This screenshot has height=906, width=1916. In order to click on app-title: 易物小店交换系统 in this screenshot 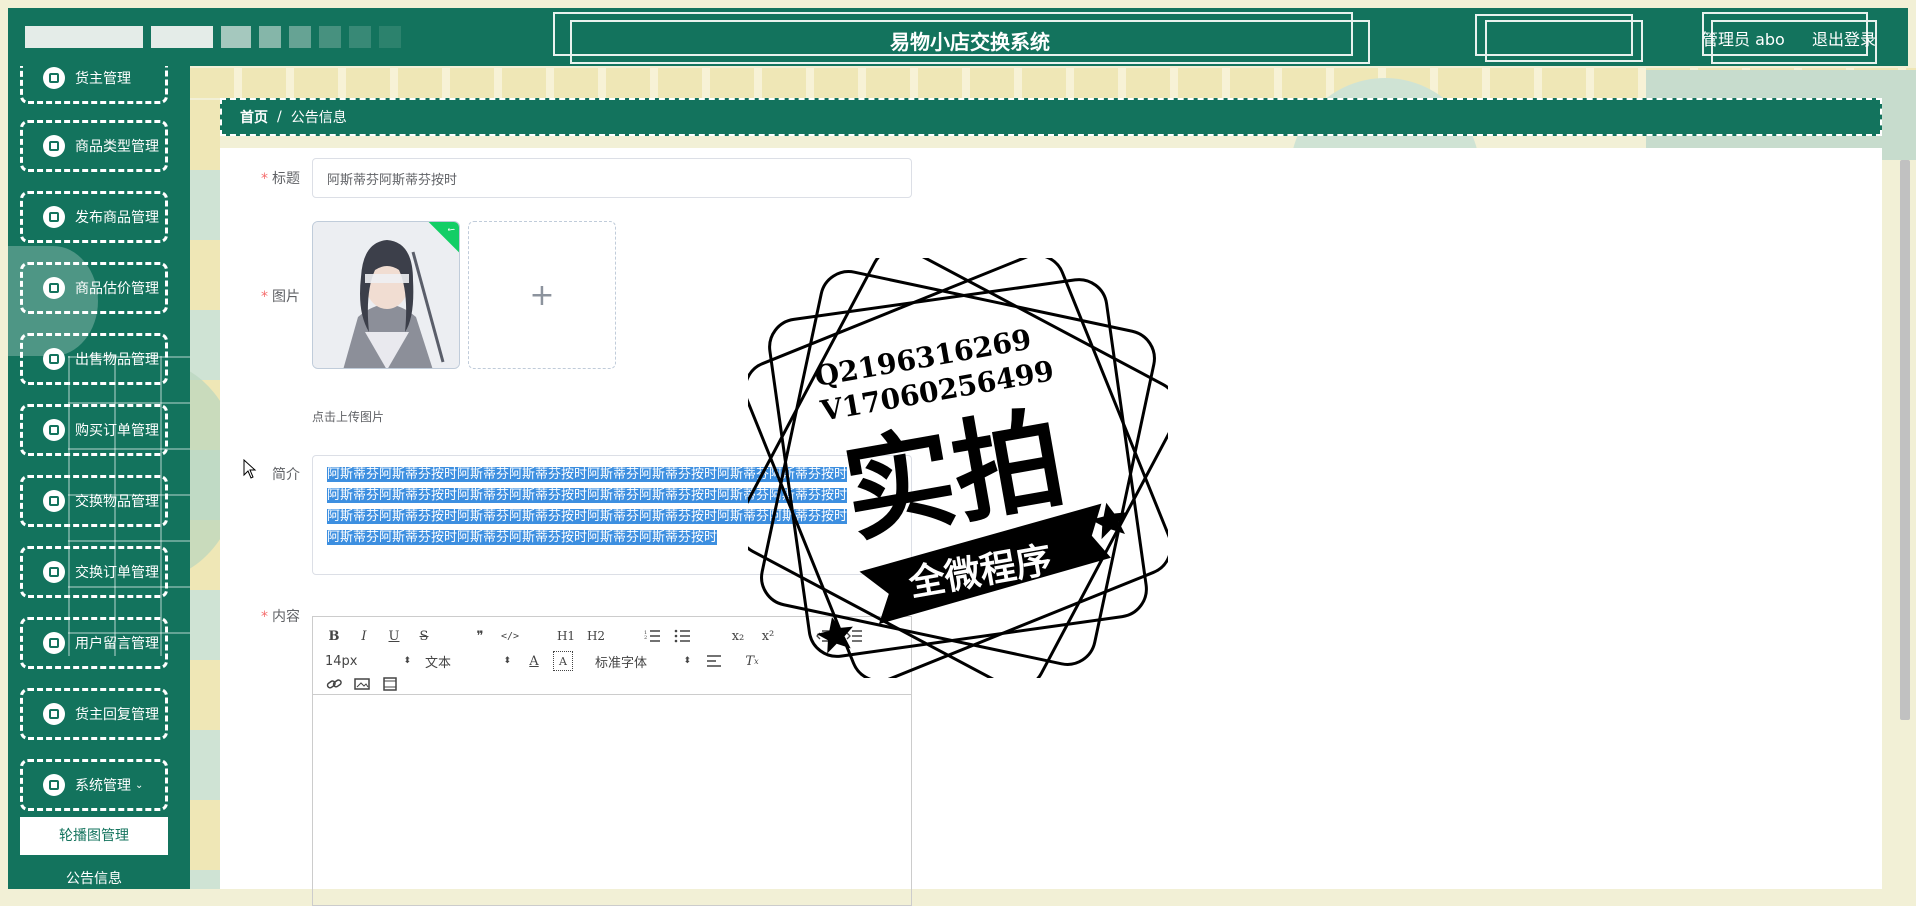, I will do `click(970, 42)`.